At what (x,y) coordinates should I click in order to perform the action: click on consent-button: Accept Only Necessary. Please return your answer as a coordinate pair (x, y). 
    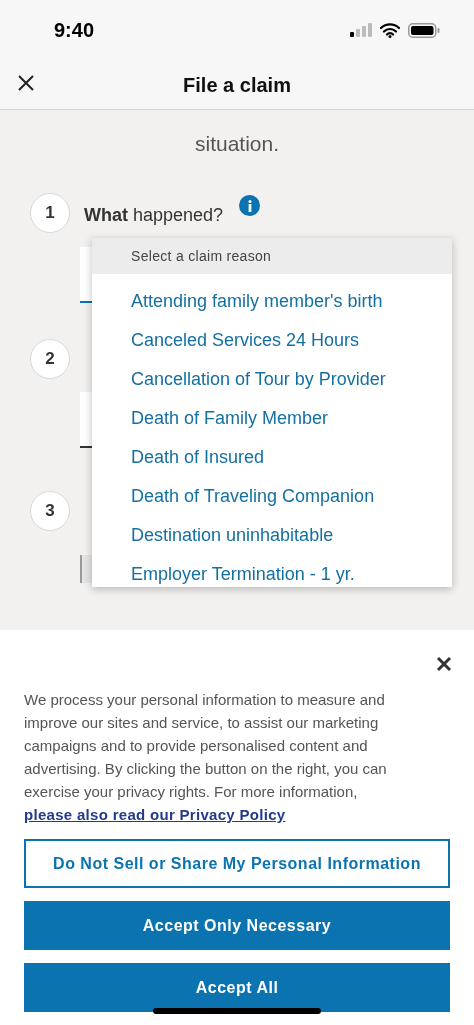
    Looking at the image, I should click on (237, 925).